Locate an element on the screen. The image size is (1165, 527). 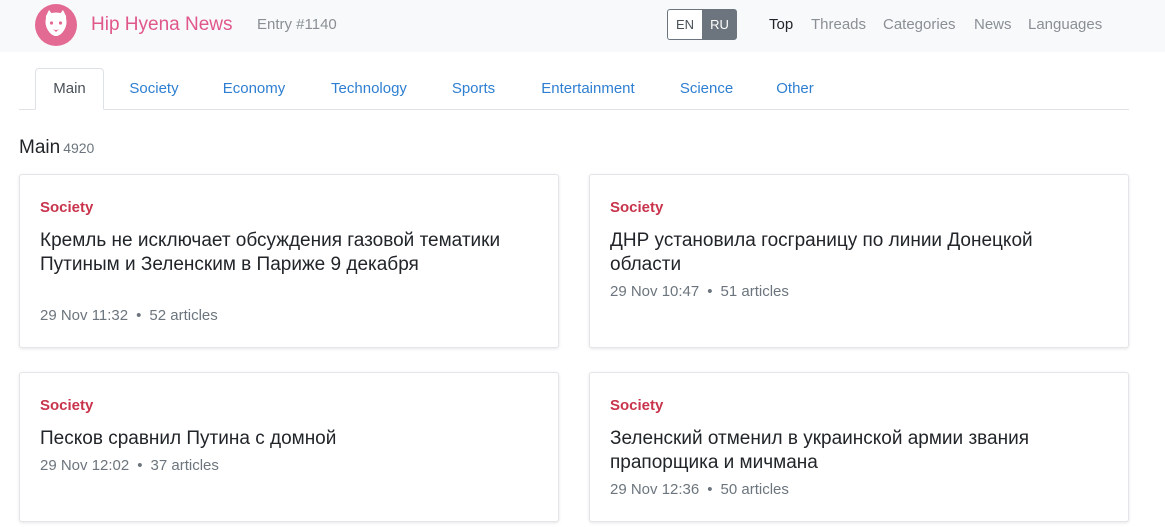
section-count: 4920 is located at coordinates (79, 148).